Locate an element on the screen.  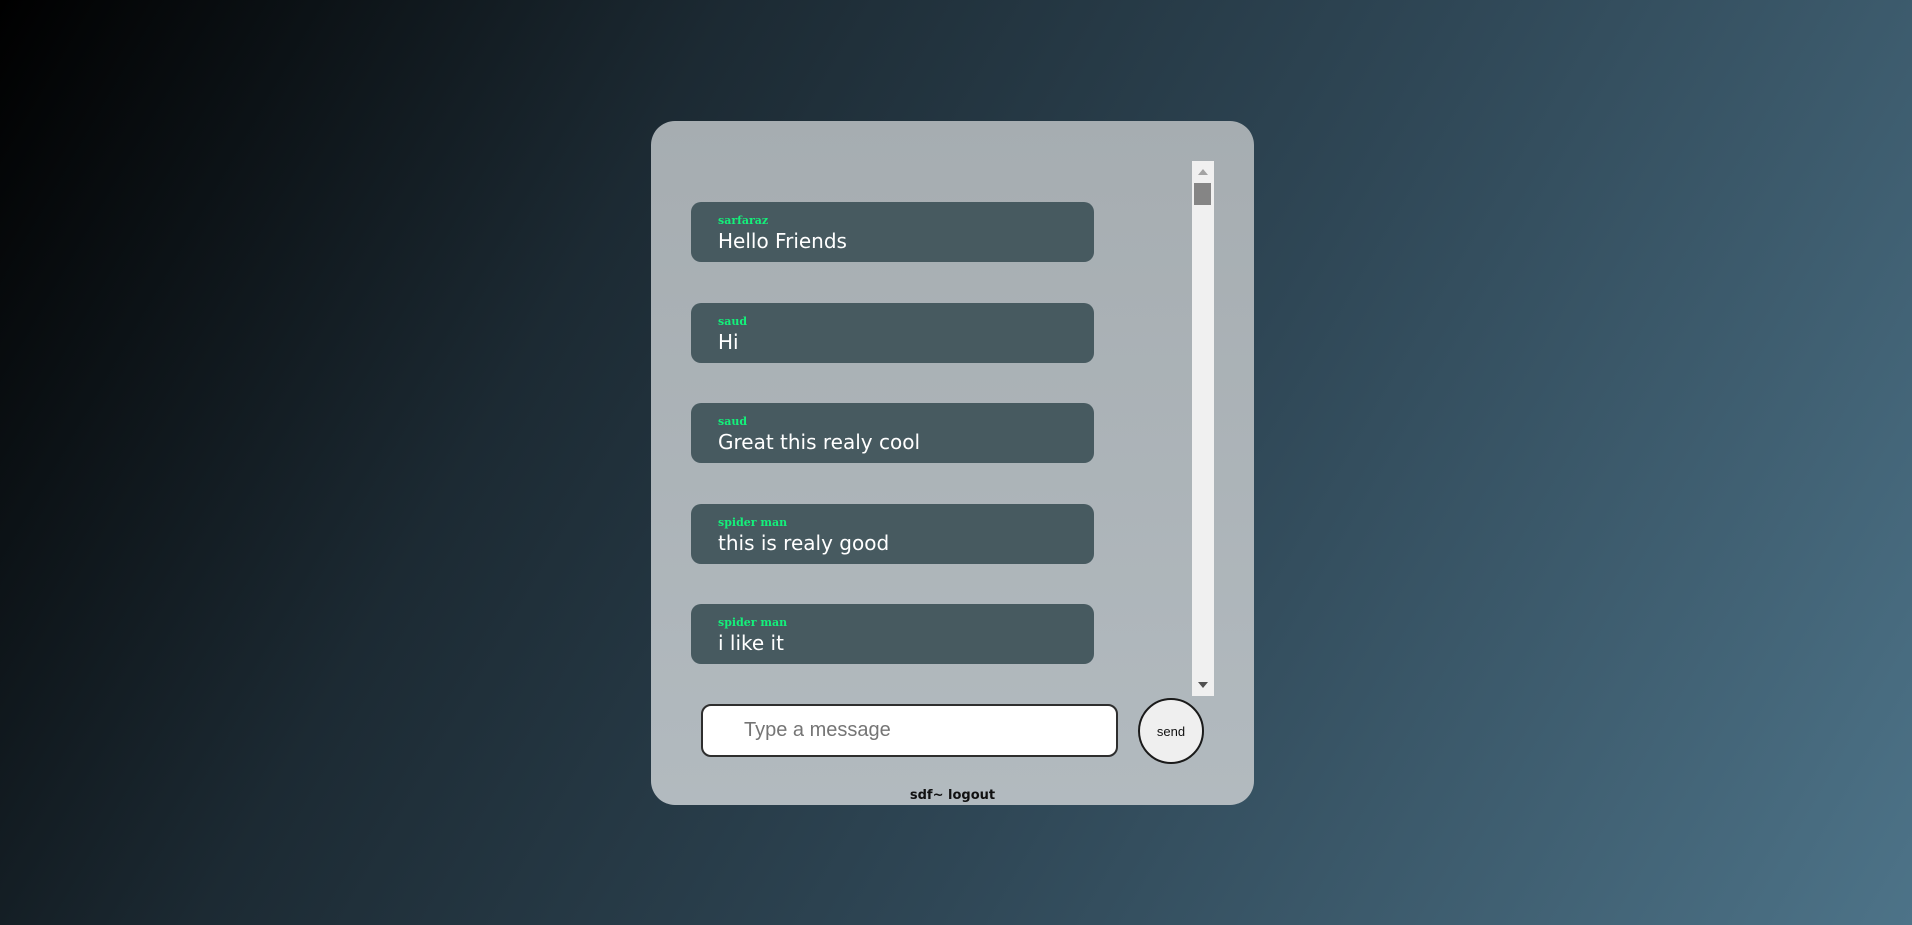
message-bubble: saud Great this realy cool is located at coordinates (892, 433).